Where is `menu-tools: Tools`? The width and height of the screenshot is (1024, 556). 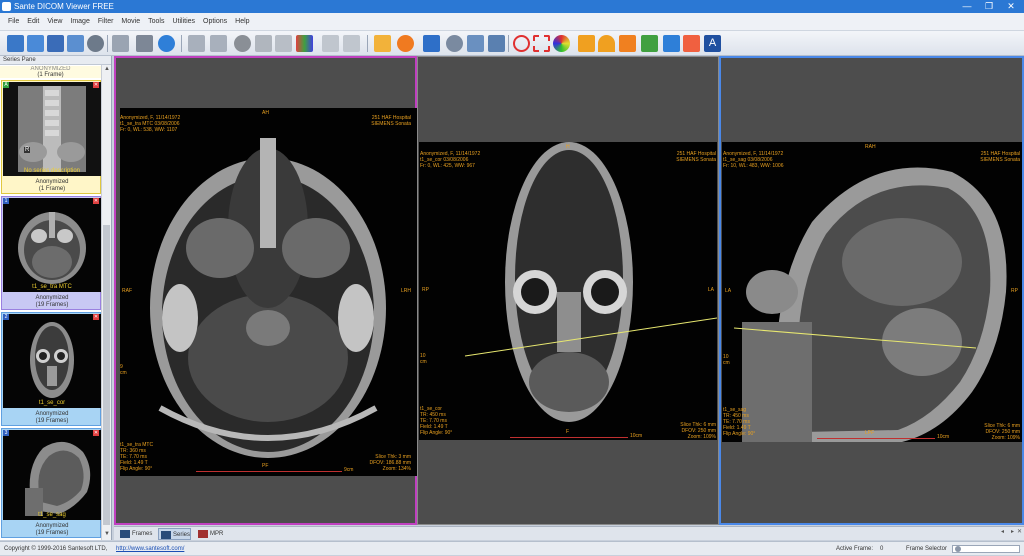 menu-tools: Tools is located at coordinates (156, 22).